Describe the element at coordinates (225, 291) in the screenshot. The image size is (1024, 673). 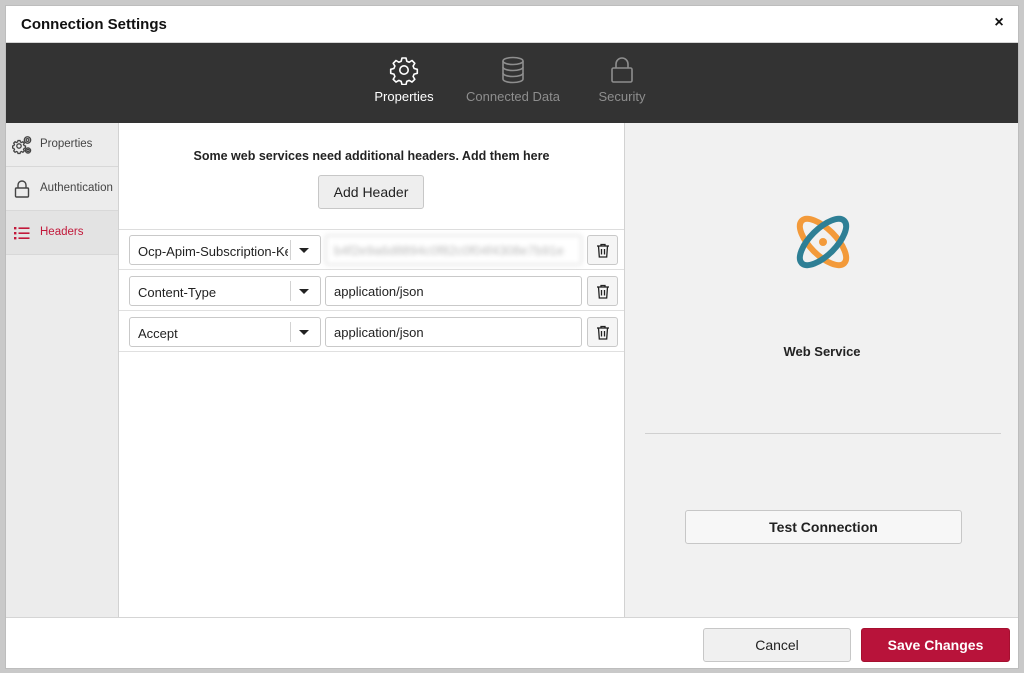
I see `header-name-select: Content-Type` at that location.